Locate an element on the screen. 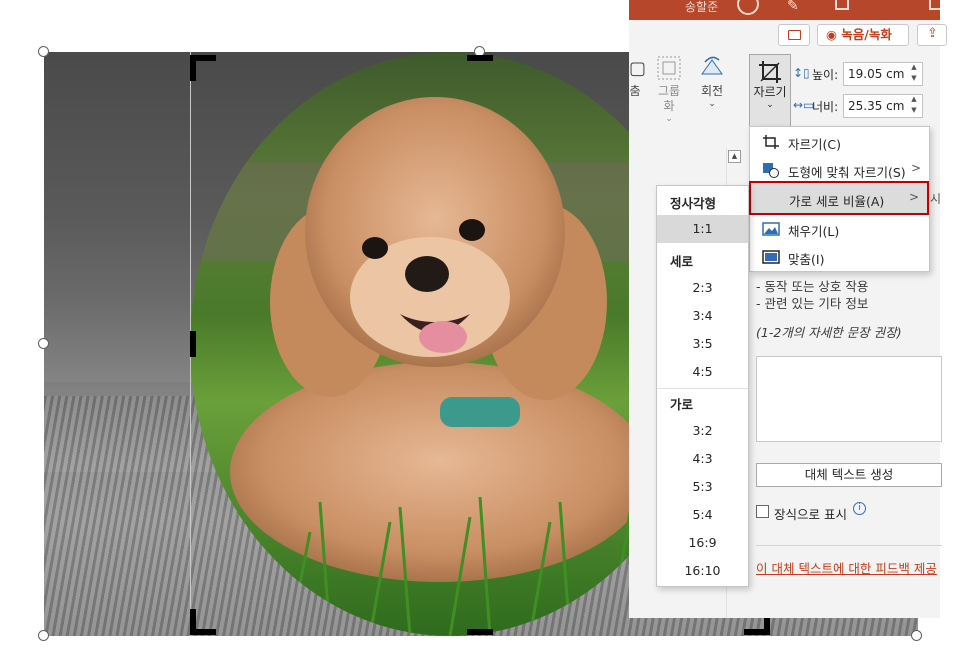  crop-handle-top-left is located at coordinates (203, 68).